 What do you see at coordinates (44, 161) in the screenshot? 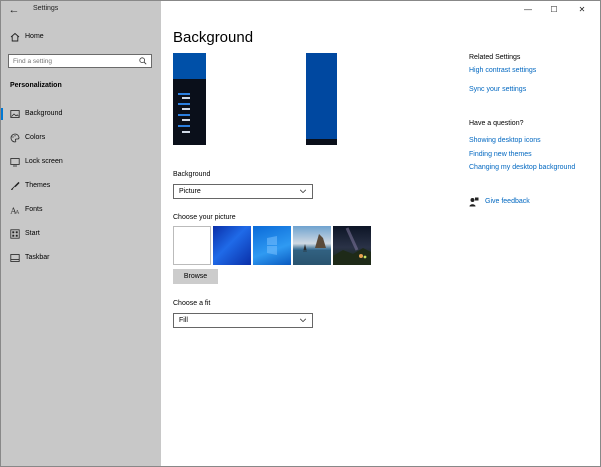
I see `sidebar-item-label: Lock screen` at bounding box center [44, 161].